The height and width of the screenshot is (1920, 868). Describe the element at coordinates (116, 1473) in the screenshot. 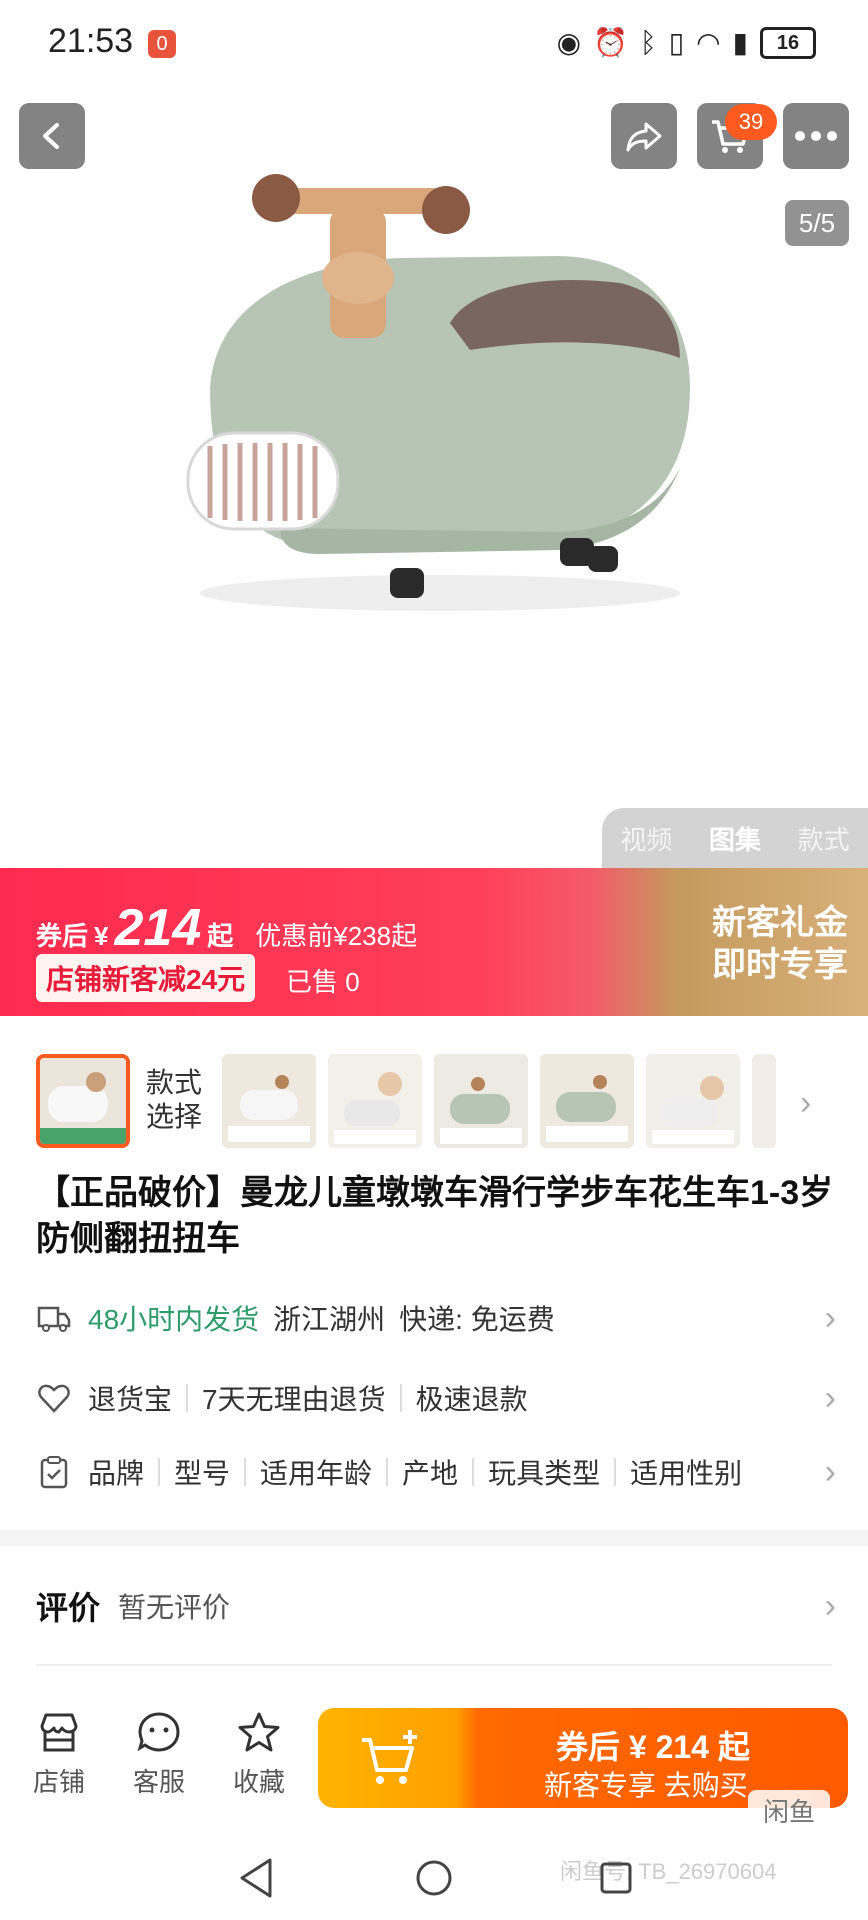

I see `param-item: 品牌` at that location.